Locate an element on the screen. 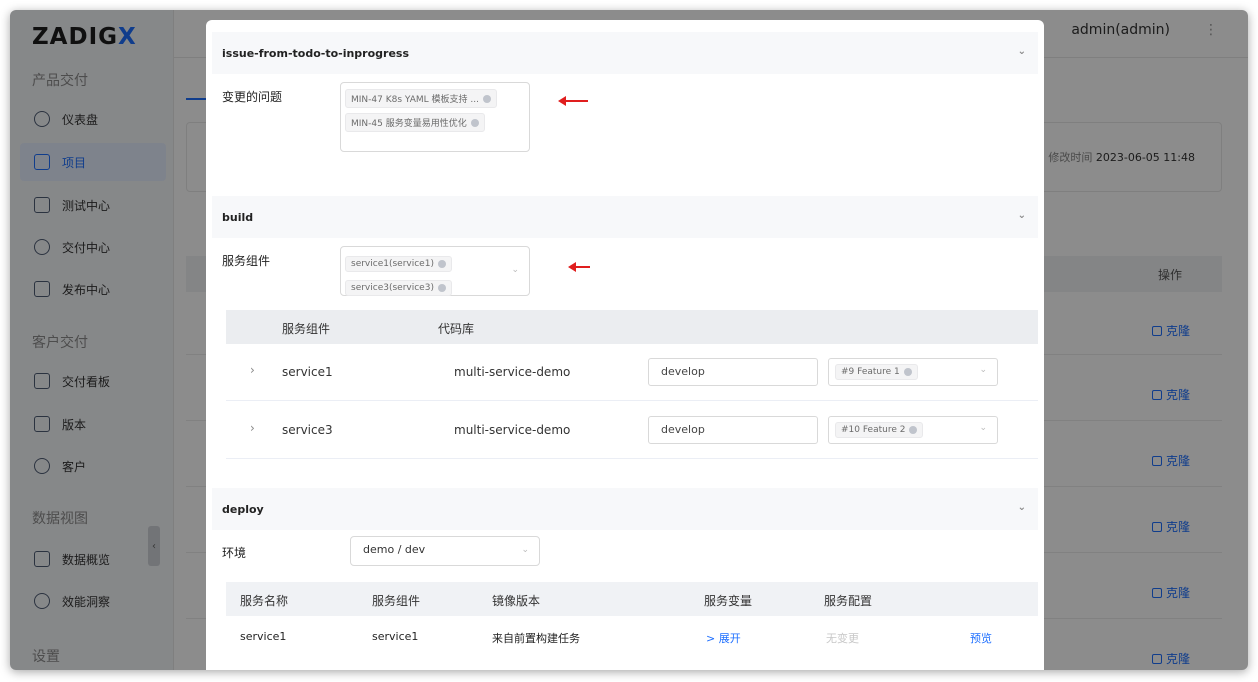 This screenshot has width=1258, height=682. issue-tag: MIN-45 服务变量易用性优化 is located at coordinates (415, 122).